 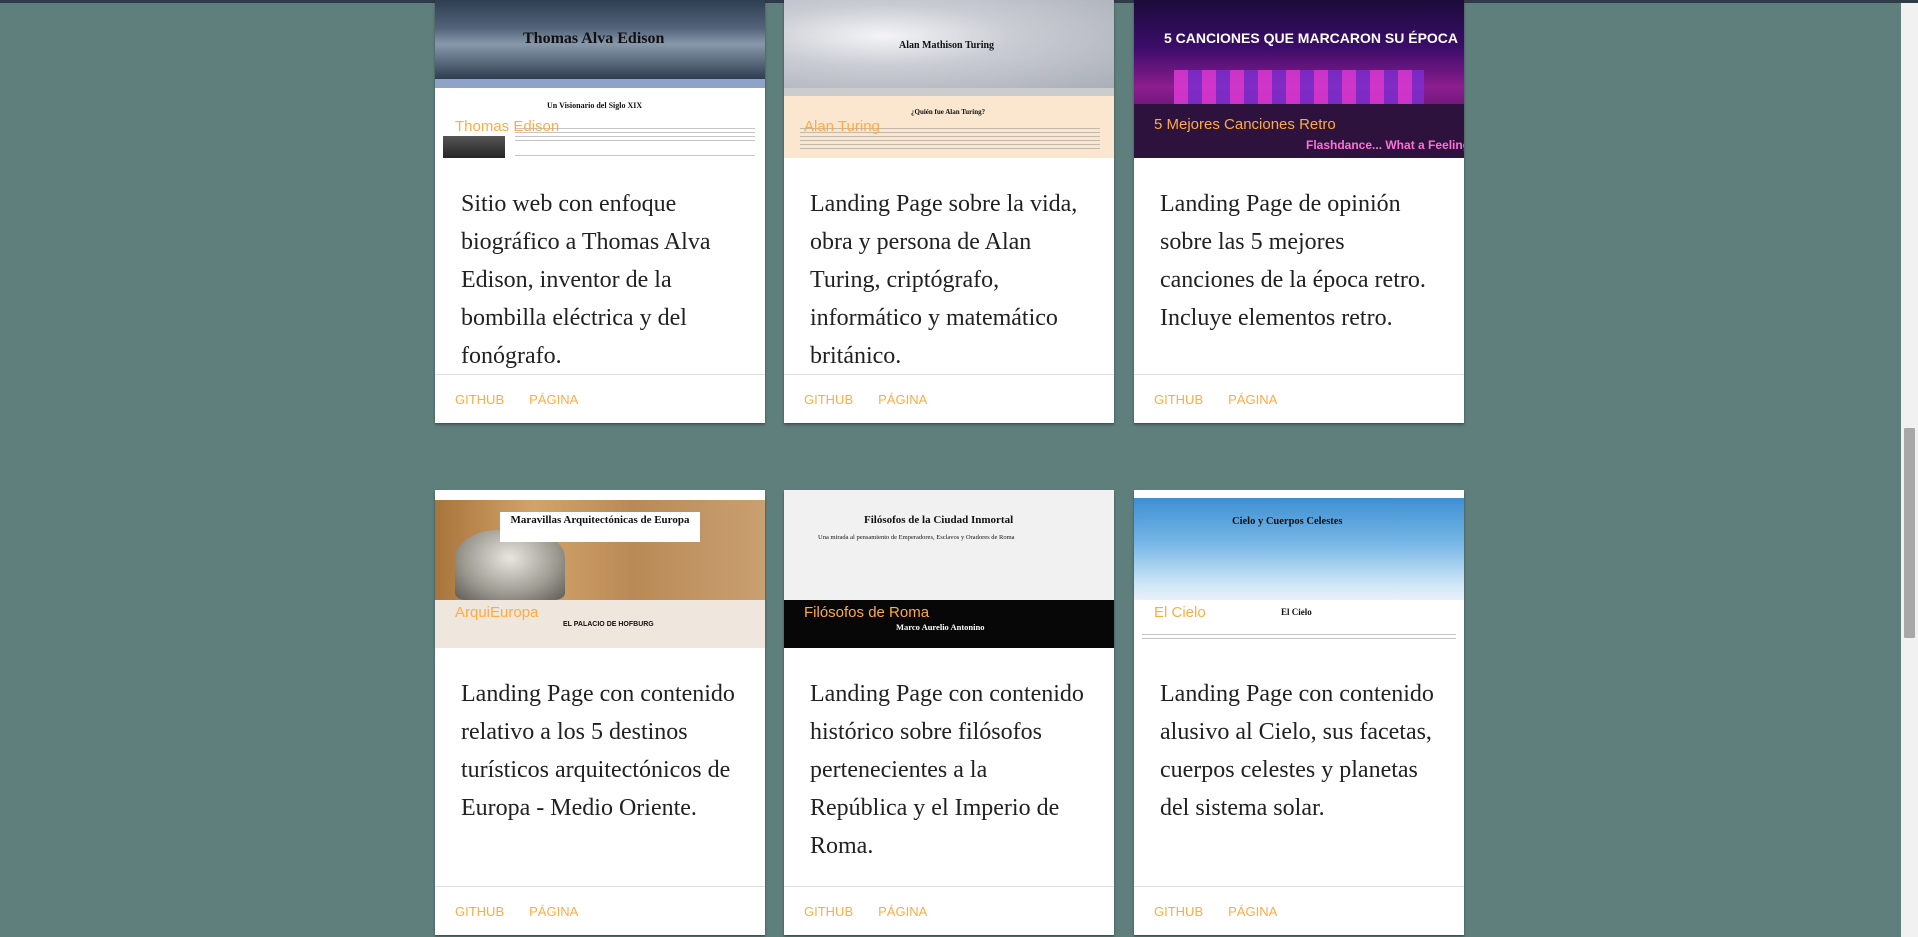 I want to click on mock-subheading: Flashdance... What a Feeling, so click(x=1385, y=145).